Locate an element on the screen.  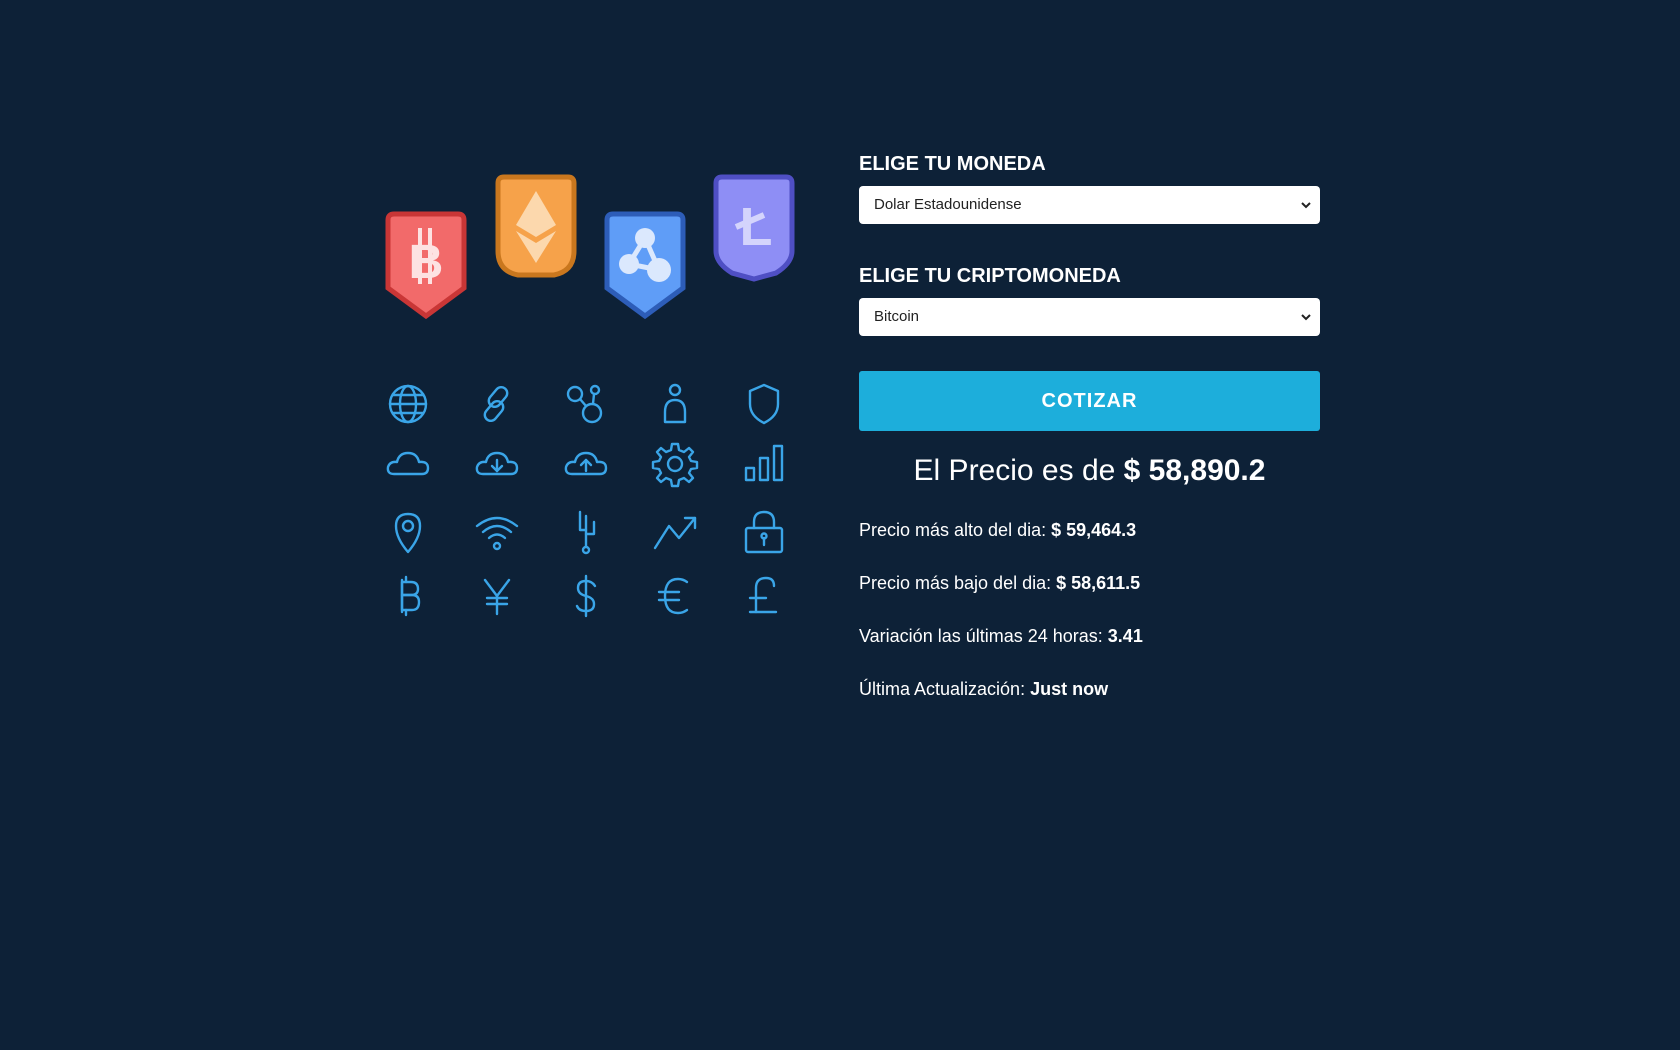
low-price-value: $ 58,611.5 is located at coordinates (1098, 583).